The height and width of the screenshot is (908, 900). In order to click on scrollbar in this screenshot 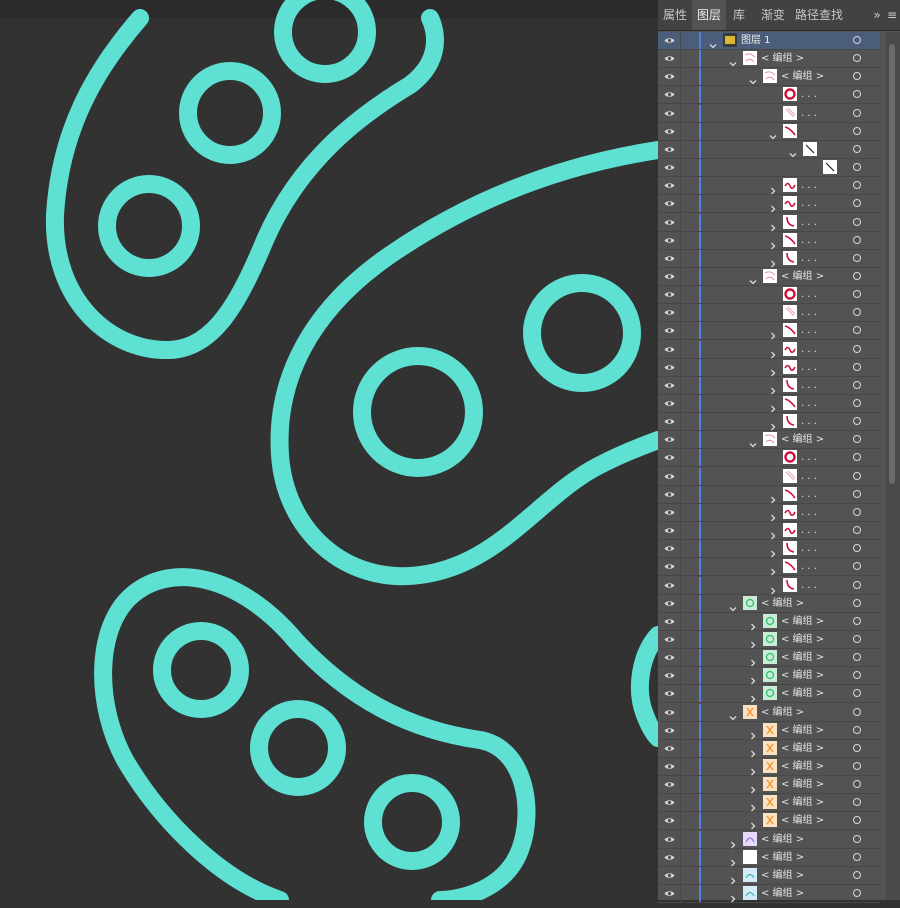, I will do `click(893, 466)`.